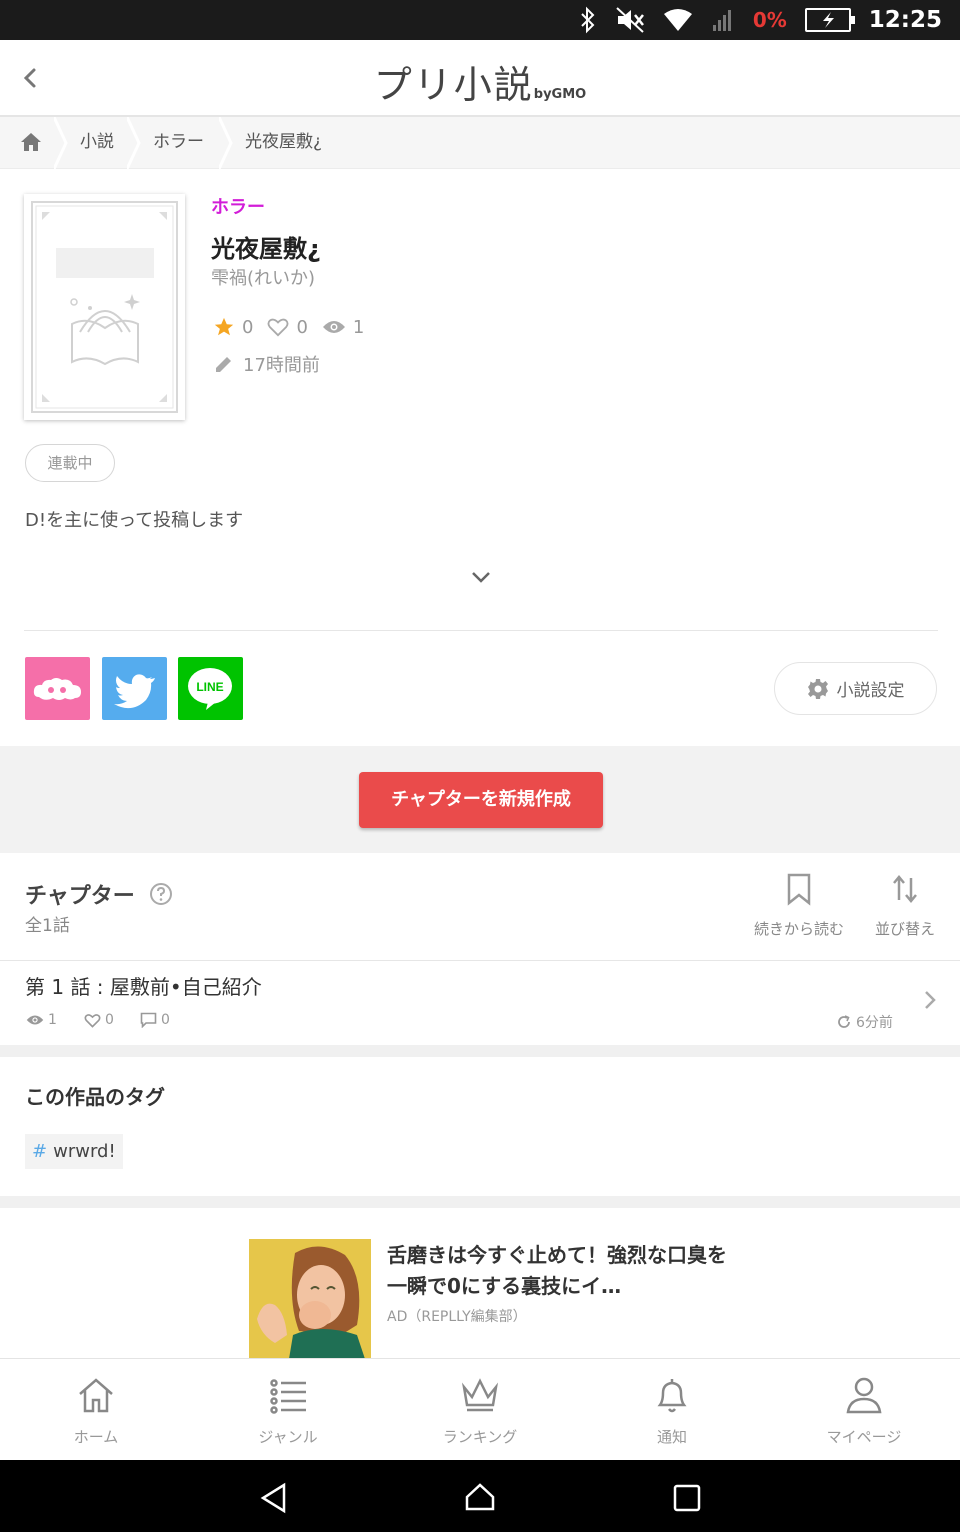  I want to click on hash-icon: #, so click(40, 1151).